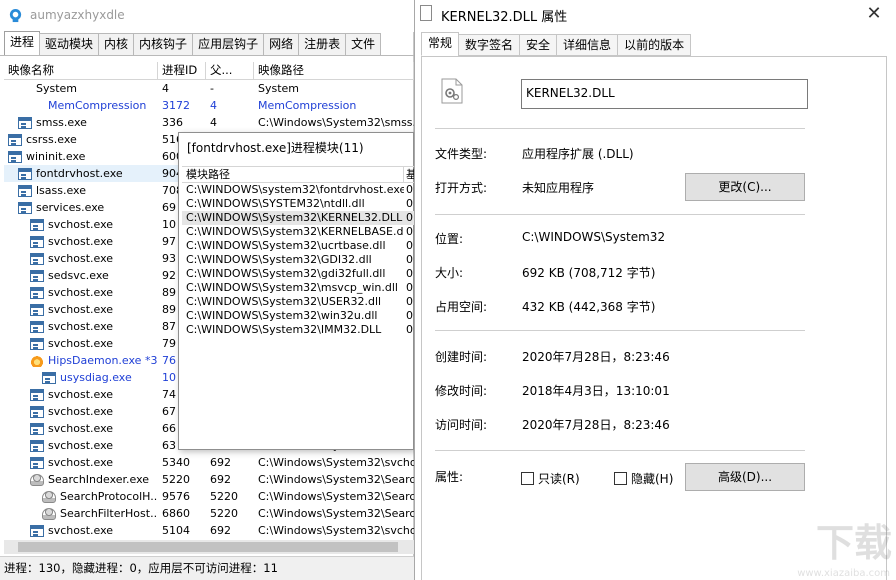 The width and height of the screenshot is (896, 580). What do you see at coordinates (363, 44) in the screenshot?
I see `tab-7: 文件` at bounding box center [363, 44].